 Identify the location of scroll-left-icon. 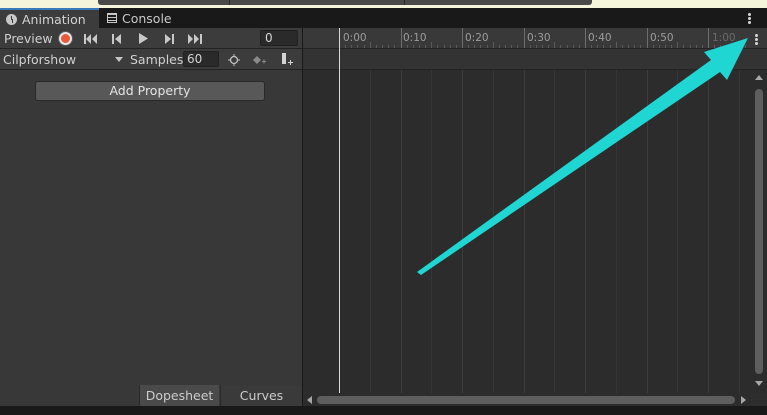
(309, 400).